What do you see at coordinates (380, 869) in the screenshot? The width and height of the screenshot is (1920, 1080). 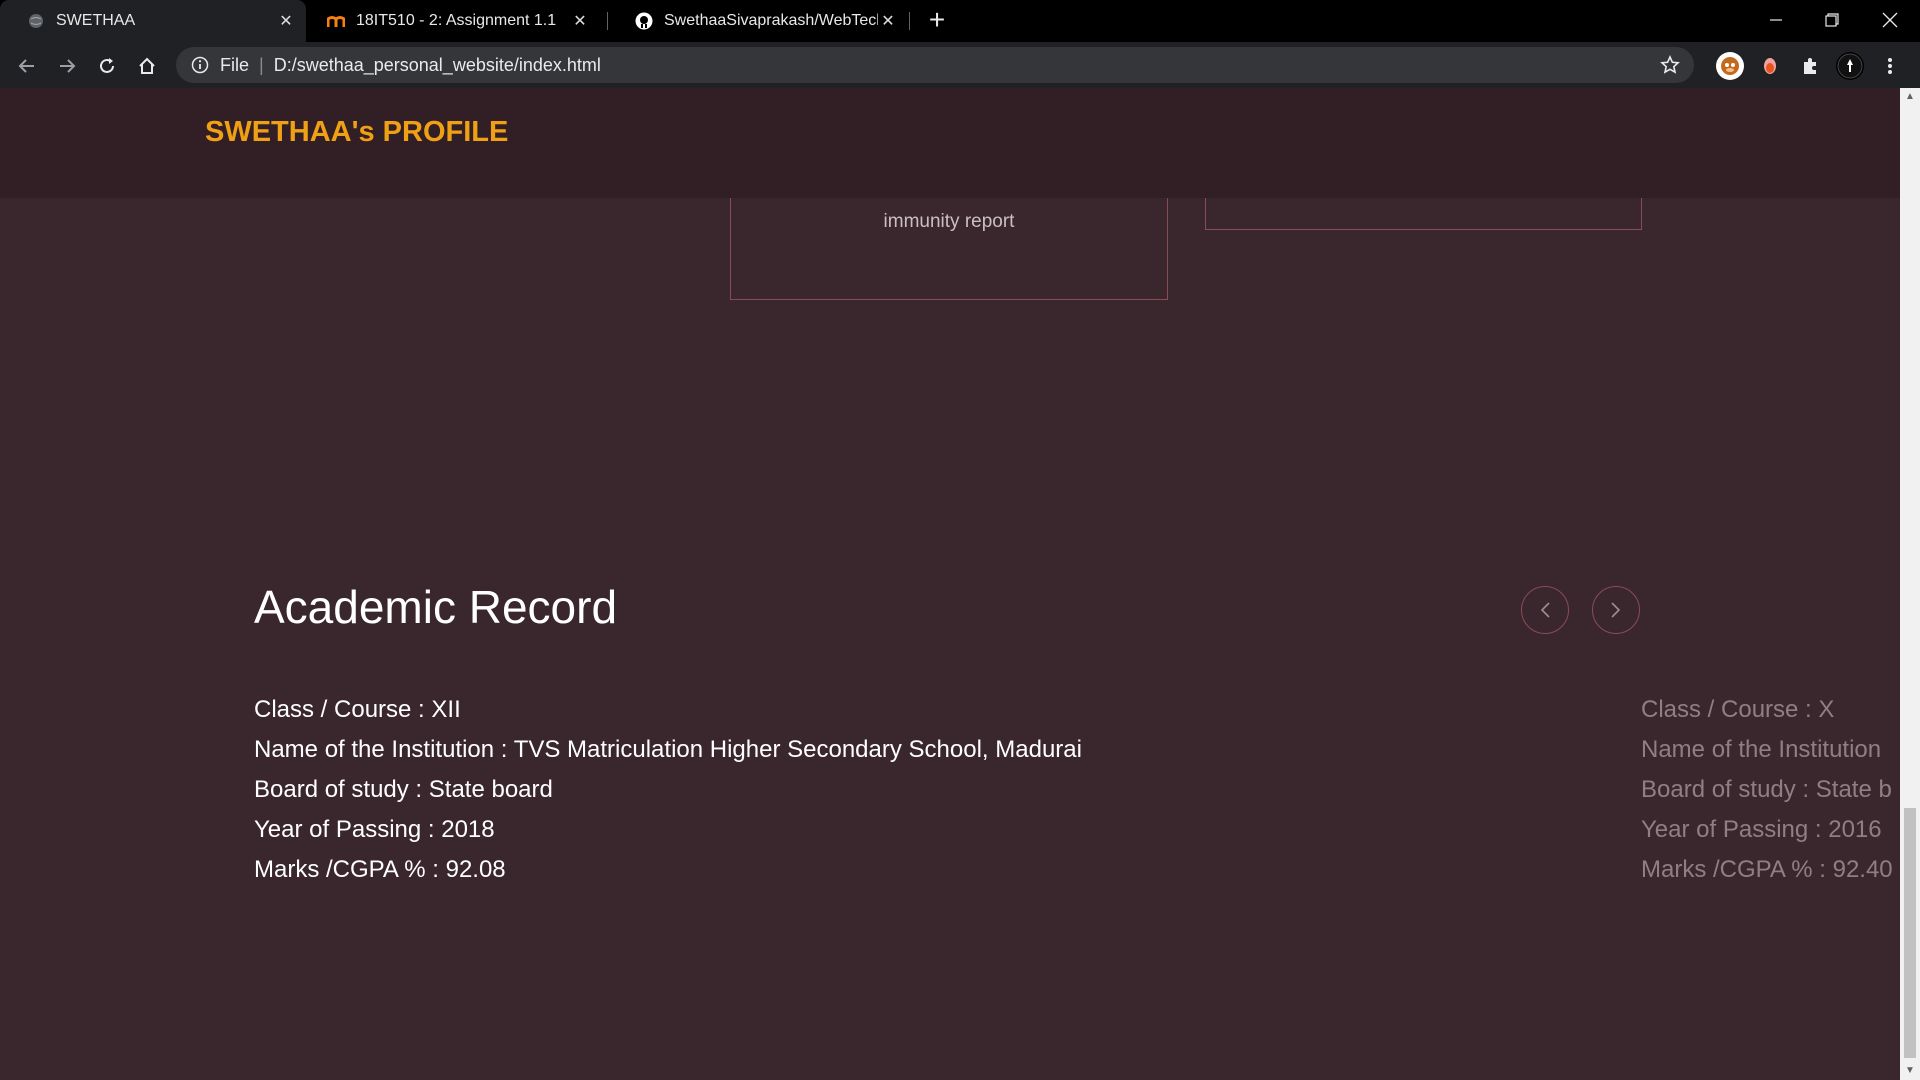 I see `record-marks: Marks /CGPA % : 92.08` at bounding box center [380, 869].